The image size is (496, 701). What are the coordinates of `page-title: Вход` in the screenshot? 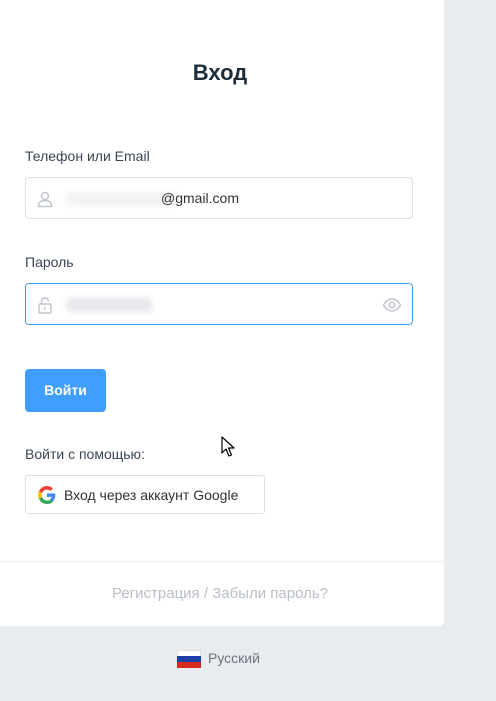 It's located at (220, 72).